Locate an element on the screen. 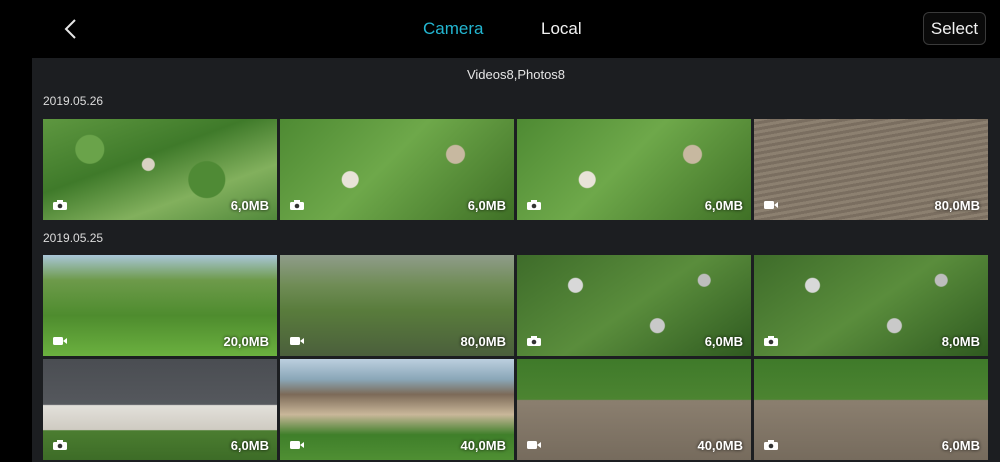 The width and height of the screenshot is (1000, 462). file-size: 20,0MB is located at coordinates (246, 341).